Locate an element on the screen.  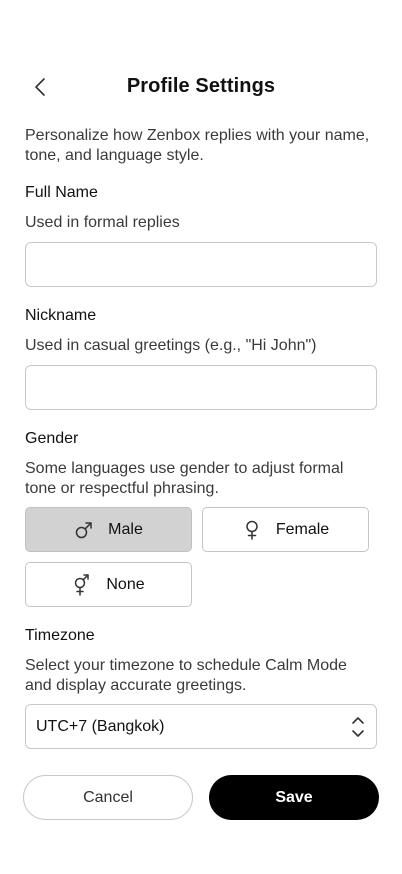
full-name-helper: Used in formal replies is located at coordinates (102, 222).